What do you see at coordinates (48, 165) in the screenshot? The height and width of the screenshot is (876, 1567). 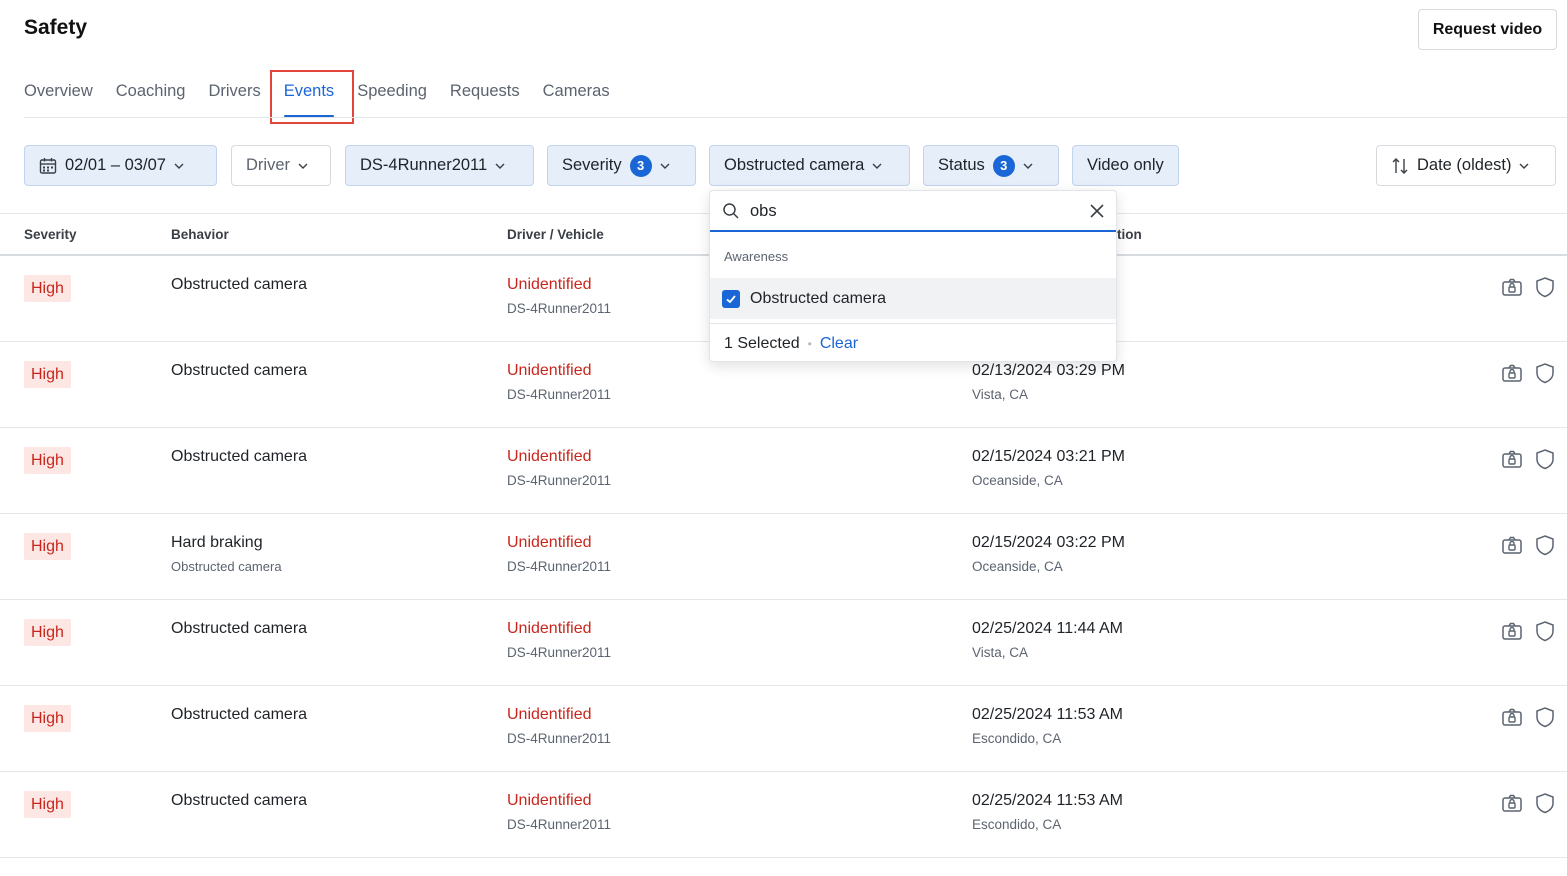 I see `calendar-icon` at bounding box center [48, 165].